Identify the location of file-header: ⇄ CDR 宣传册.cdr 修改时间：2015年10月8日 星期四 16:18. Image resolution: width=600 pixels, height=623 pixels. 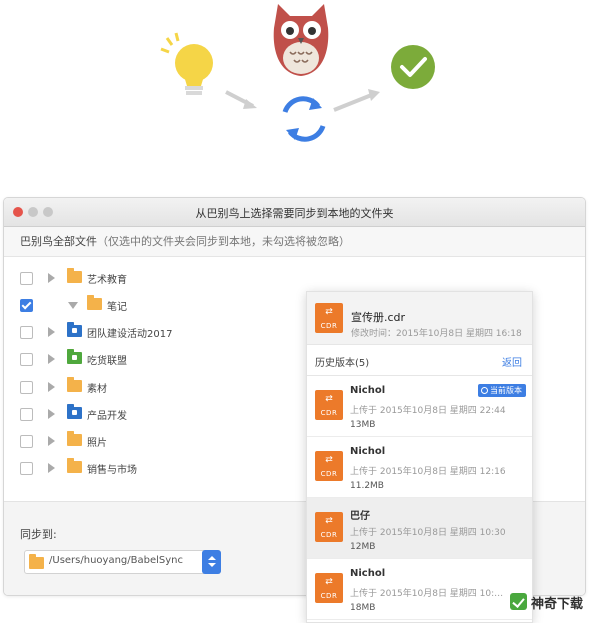
(419, 318).